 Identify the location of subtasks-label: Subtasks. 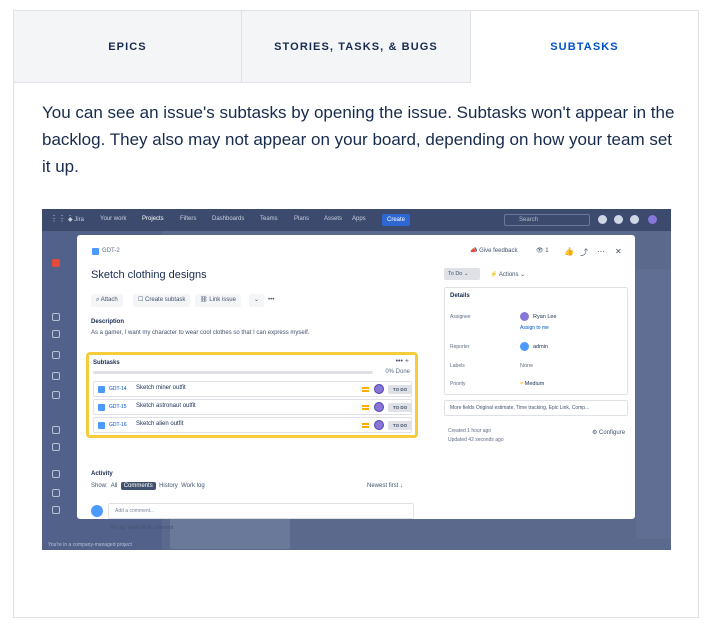
(106, 363).